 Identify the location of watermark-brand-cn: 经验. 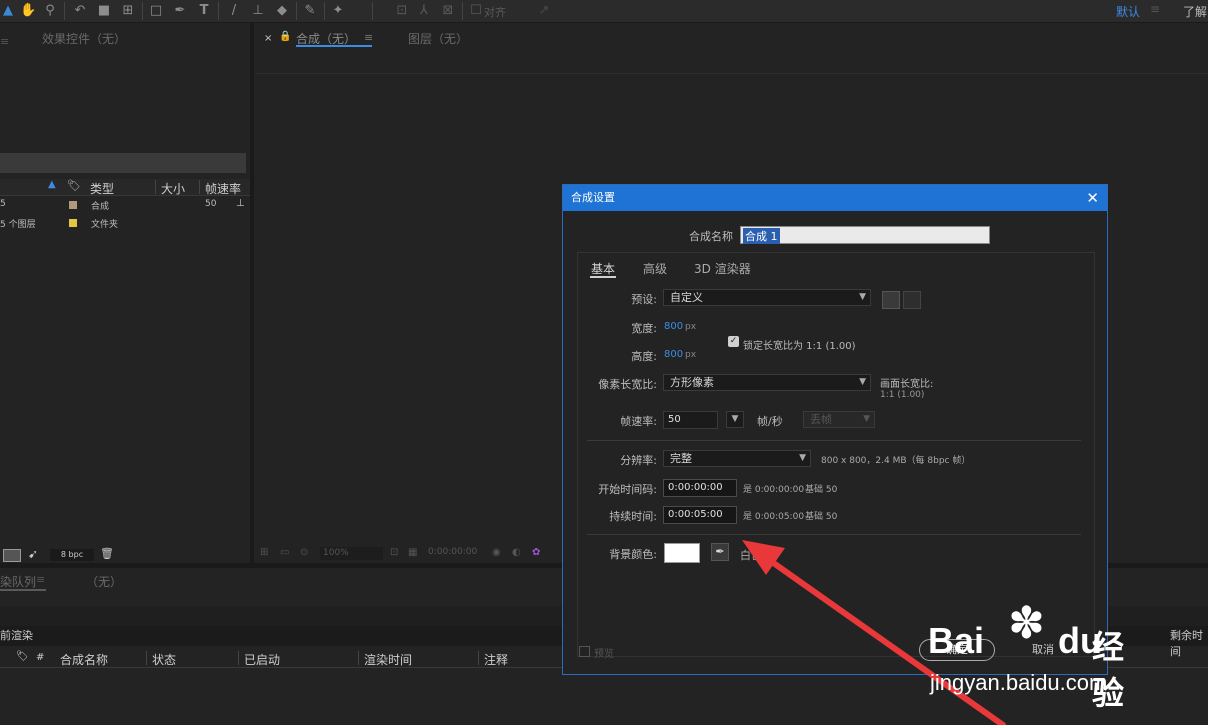
(1108, 670).